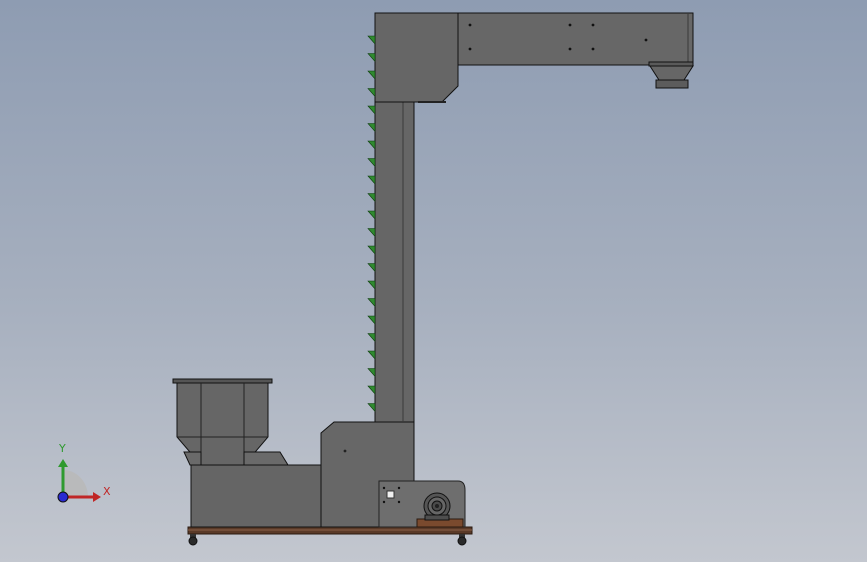  What do you see at coordinates (671, 75) in the screenshot?
I see `discharge-chute` at bounding box center [671, 75].